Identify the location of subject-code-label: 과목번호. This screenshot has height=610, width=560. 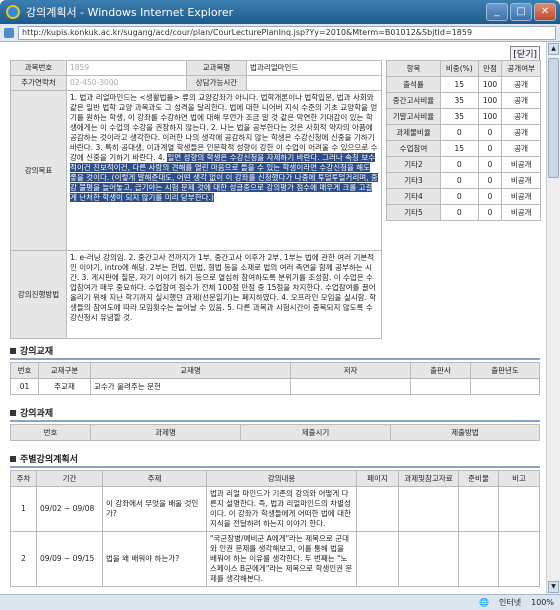
(38, 68).